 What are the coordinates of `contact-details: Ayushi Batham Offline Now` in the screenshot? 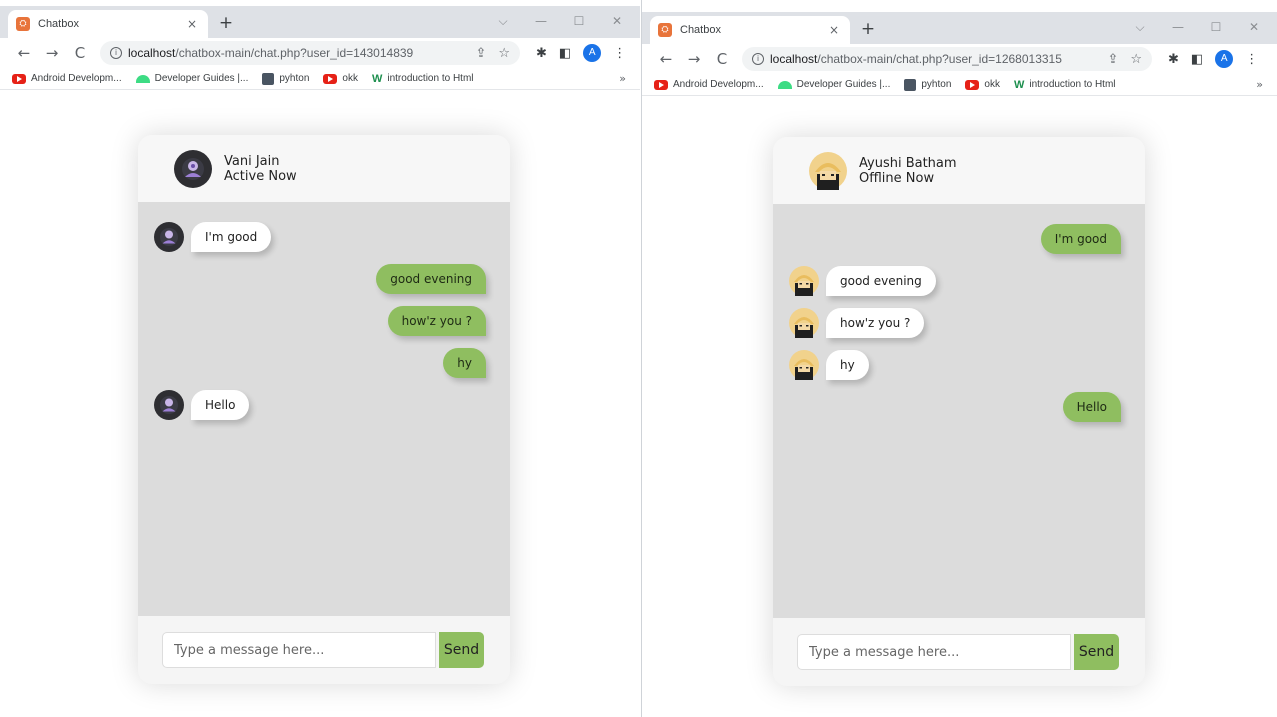 It's located at (908, 171).